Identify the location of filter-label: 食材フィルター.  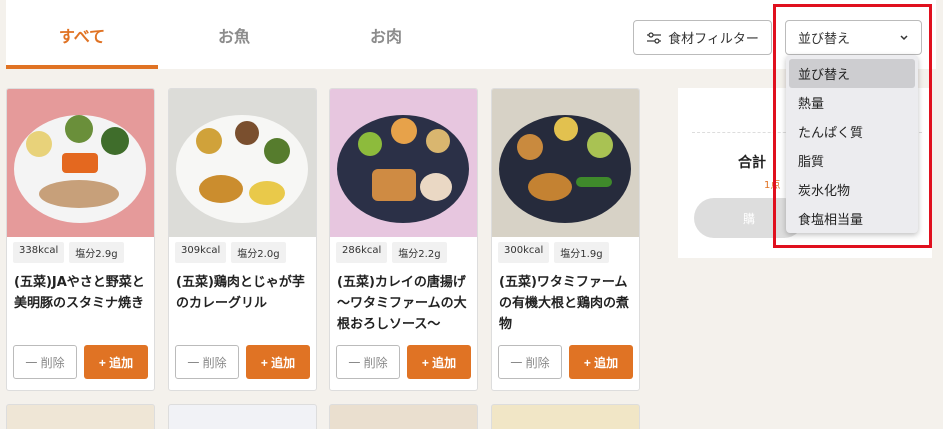
(713, 39).